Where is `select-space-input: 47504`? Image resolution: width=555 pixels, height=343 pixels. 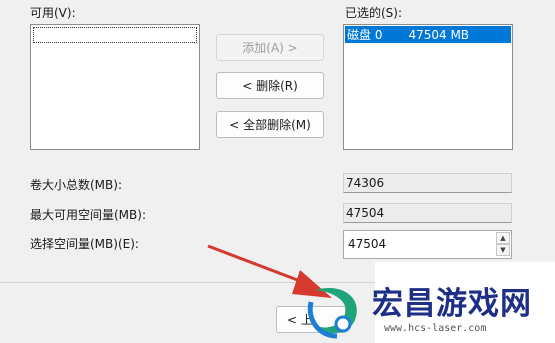
select-space-input: 47504 is located at coordinates (367, 244).